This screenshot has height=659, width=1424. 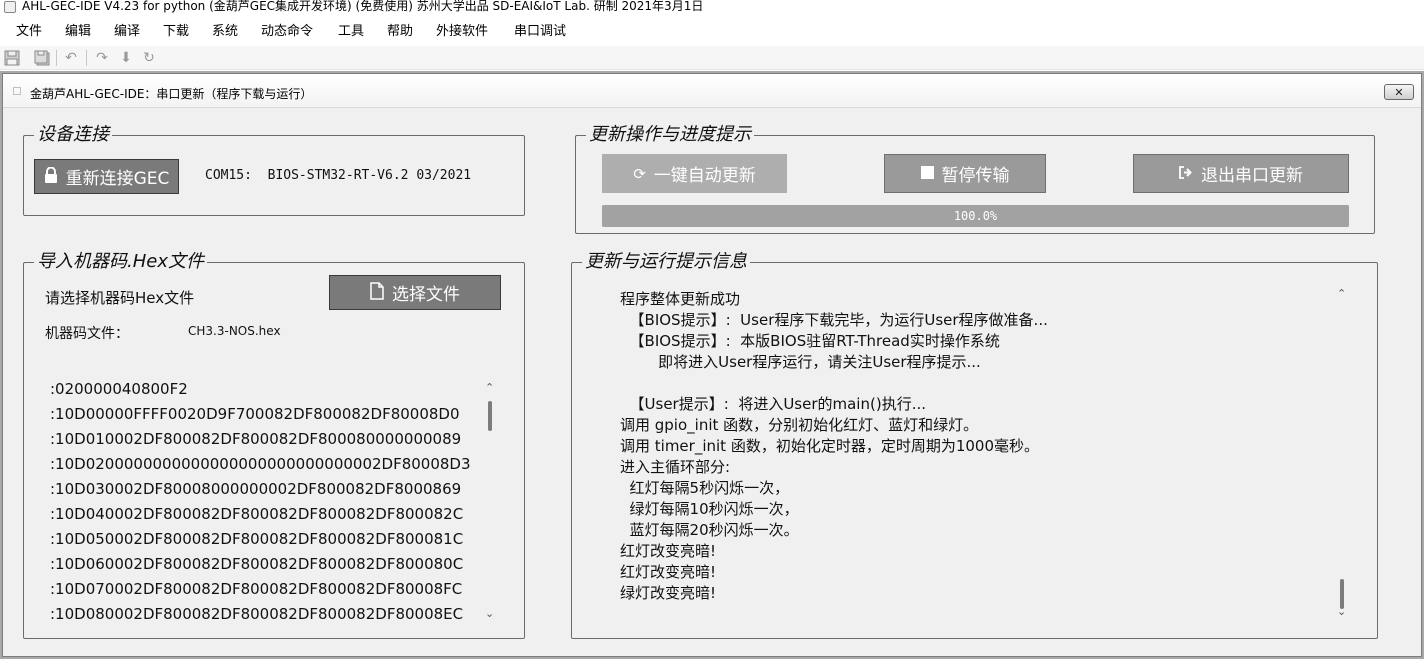 What do you see at coordinates (704, 176) in the screenshot?
I see `auto-update-button-label: 一键自动更新` at bounding box center [704, 176].